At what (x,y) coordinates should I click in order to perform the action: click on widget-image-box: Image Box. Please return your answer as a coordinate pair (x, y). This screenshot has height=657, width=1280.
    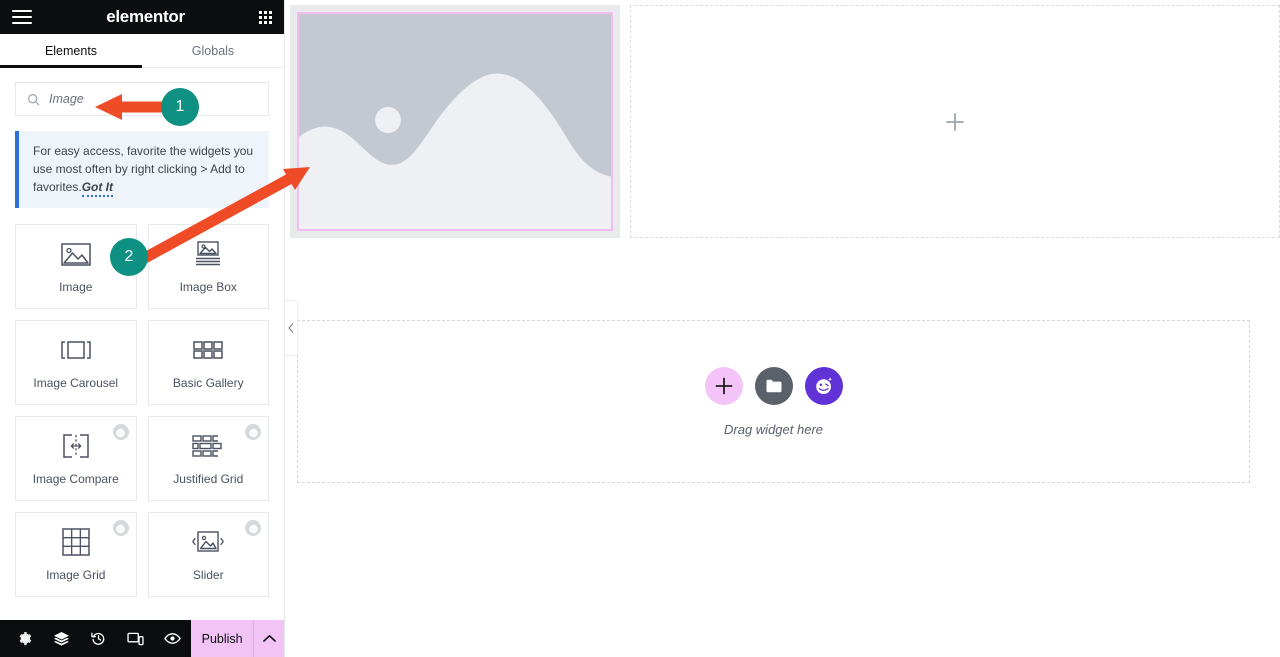
    Looking at the image, I should click on (208, 266).